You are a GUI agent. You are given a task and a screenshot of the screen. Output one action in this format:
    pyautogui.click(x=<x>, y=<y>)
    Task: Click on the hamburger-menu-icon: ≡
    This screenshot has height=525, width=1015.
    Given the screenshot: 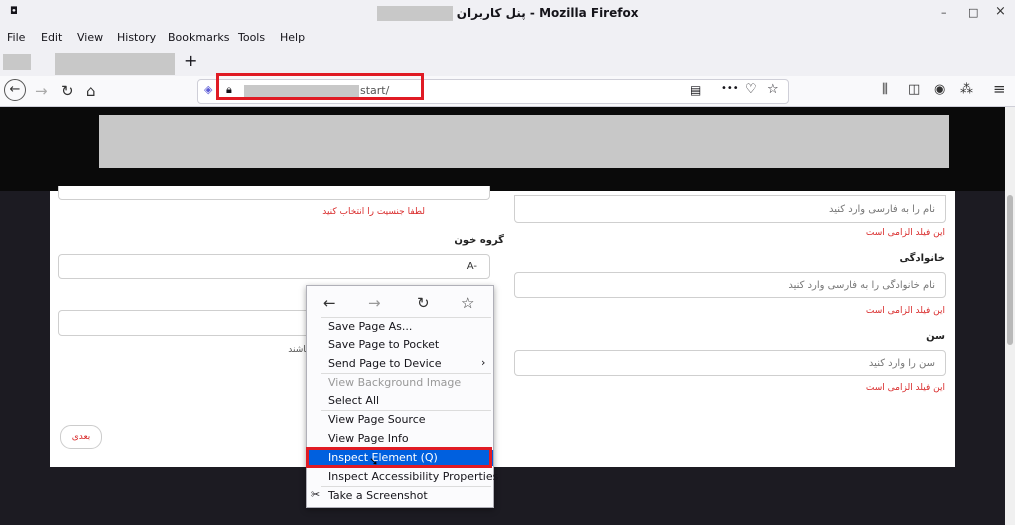 What is the action you would take?
    pyautogui.click(x=999, y=89)
    